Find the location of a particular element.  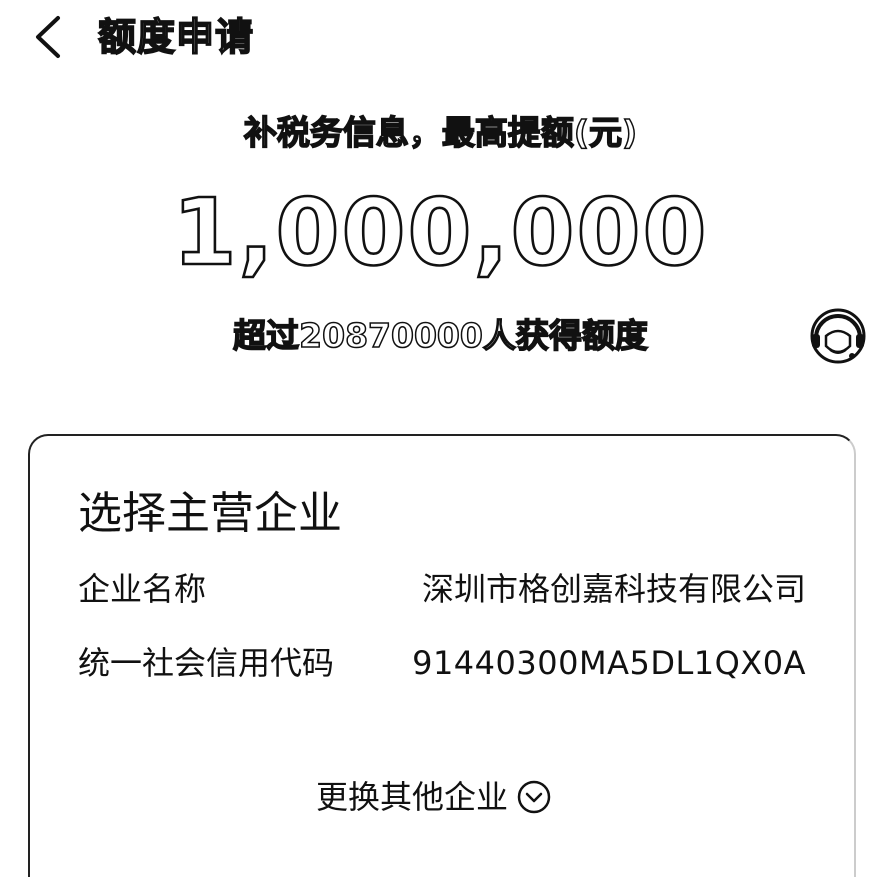

customer-service-button is located at coordinates (838, 337).